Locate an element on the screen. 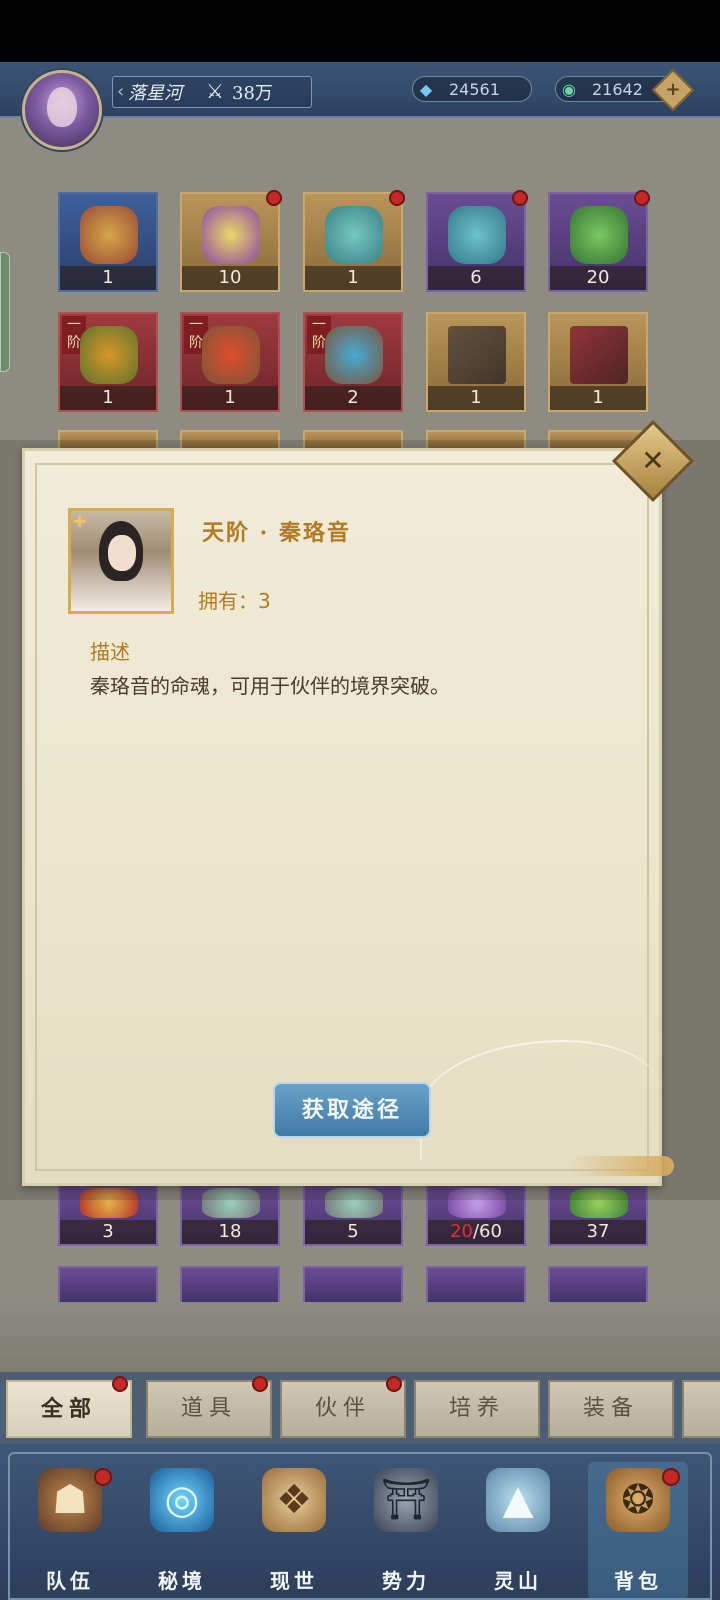 This screenshot has width=720, height=1600. pill-leaf-icon is located at coordinates (109, 355).